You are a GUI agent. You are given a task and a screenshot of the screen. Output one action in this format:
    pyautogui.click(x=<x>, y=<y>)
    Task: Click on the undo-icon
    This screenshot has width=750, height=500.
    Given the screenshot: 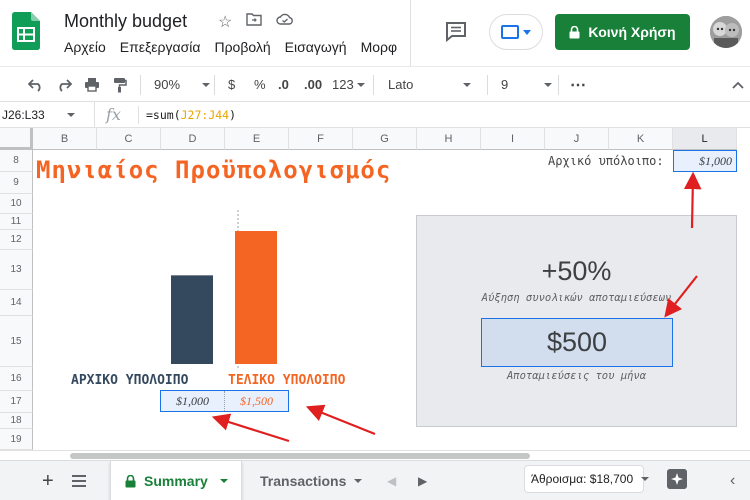 What is the action you would take?
    pyautogui.click(x=36, y=84)
    